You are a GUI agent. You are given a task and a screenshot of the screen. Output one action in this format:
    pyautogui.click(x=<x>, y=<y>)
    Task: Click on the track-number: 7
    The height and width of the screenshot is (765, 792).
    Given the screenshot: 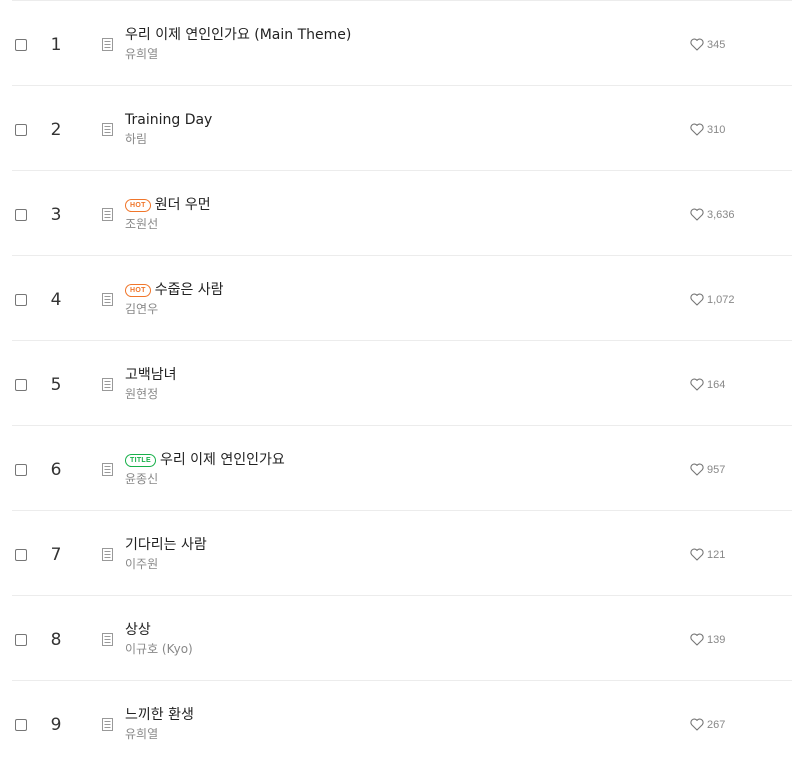 What is the action you would take?
    pyautogui.click(x=56, y=555)
    